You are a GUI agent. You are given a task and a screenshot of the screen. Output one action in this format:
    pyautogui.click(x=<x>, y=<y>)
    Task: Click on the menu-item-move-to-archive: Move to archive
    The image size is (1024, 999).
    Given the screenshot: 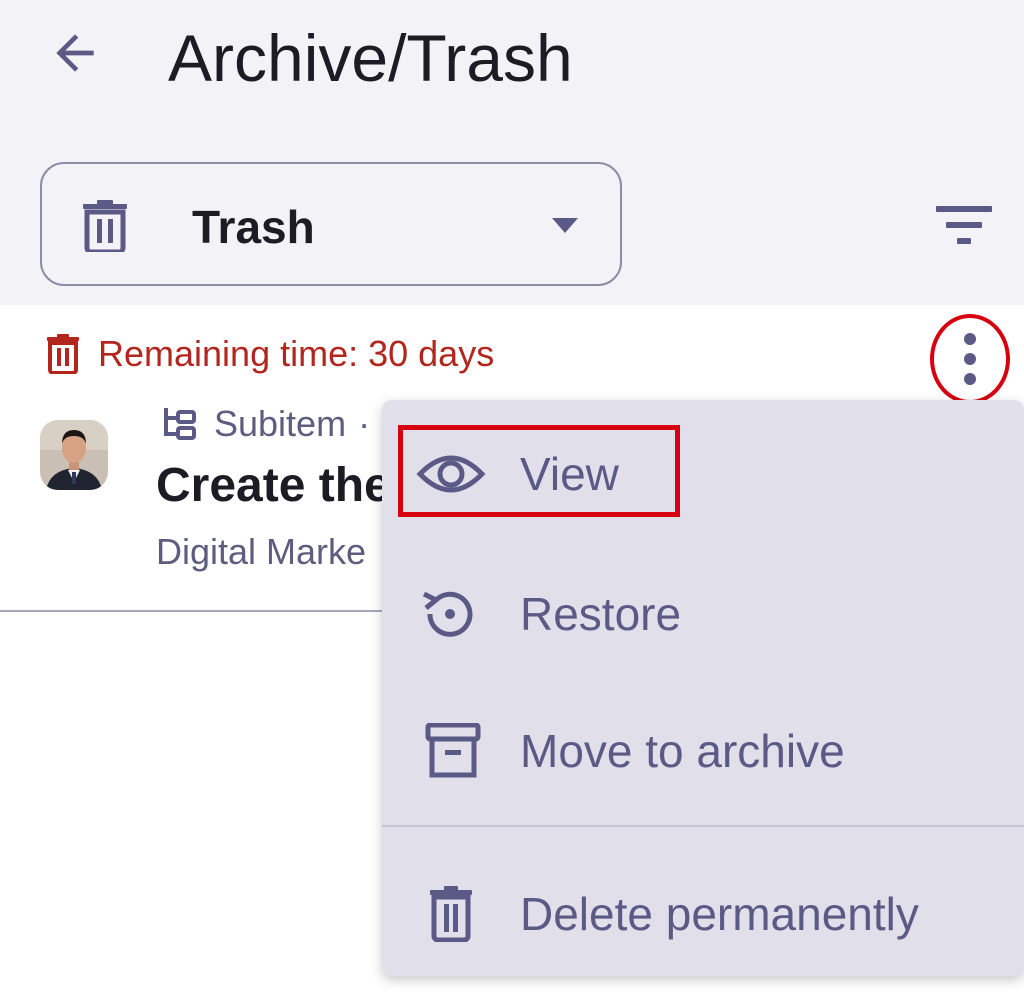 What is the action you would take?
    pyautogui.click(x=703, y=747)
    